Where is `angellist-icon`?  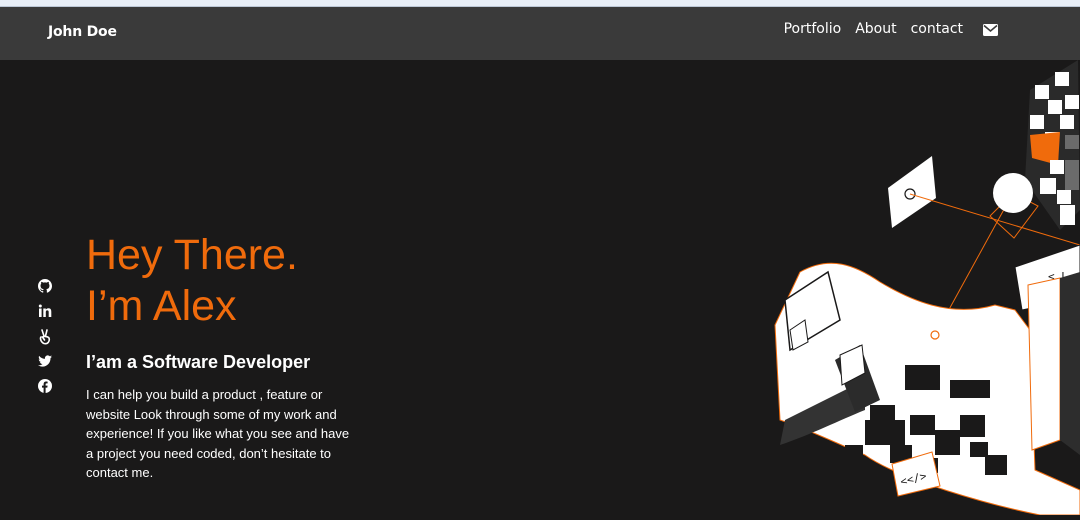 angellist-icon is located at coordinates (45, 337).